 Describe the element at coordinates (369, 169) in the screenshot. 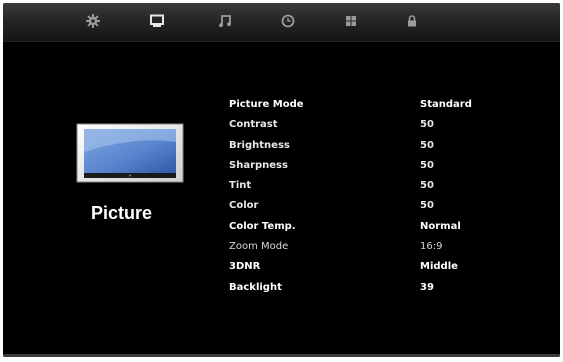

I see `menu-item-sharpness: Sharpness 50` at that location.